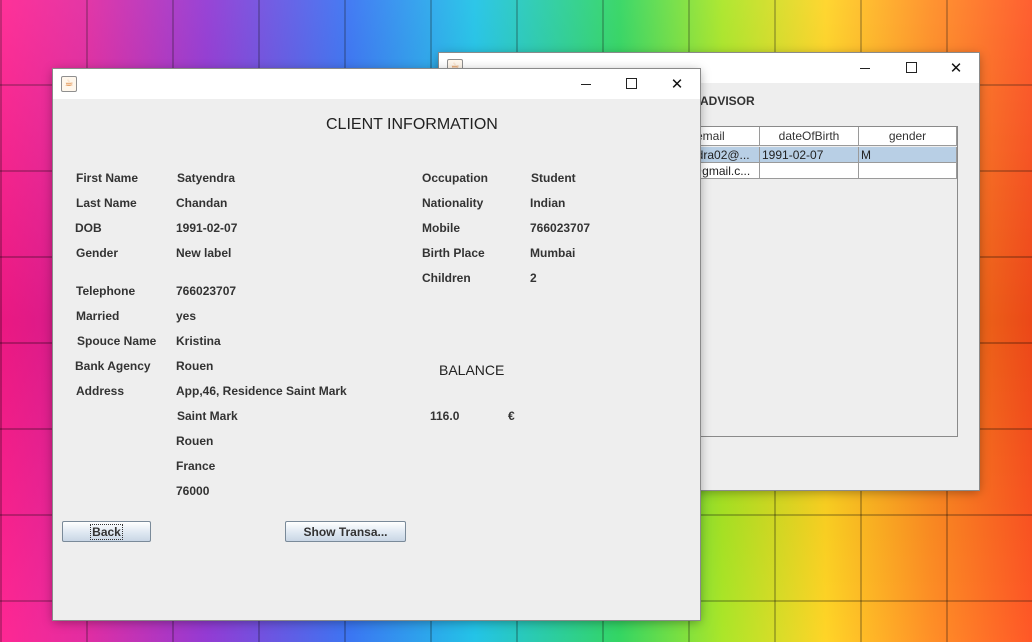  What do you see at coordinates (206, 291) in the screenshot?
I see `telephone-value: 766023707` at bounding box center [206, 291].